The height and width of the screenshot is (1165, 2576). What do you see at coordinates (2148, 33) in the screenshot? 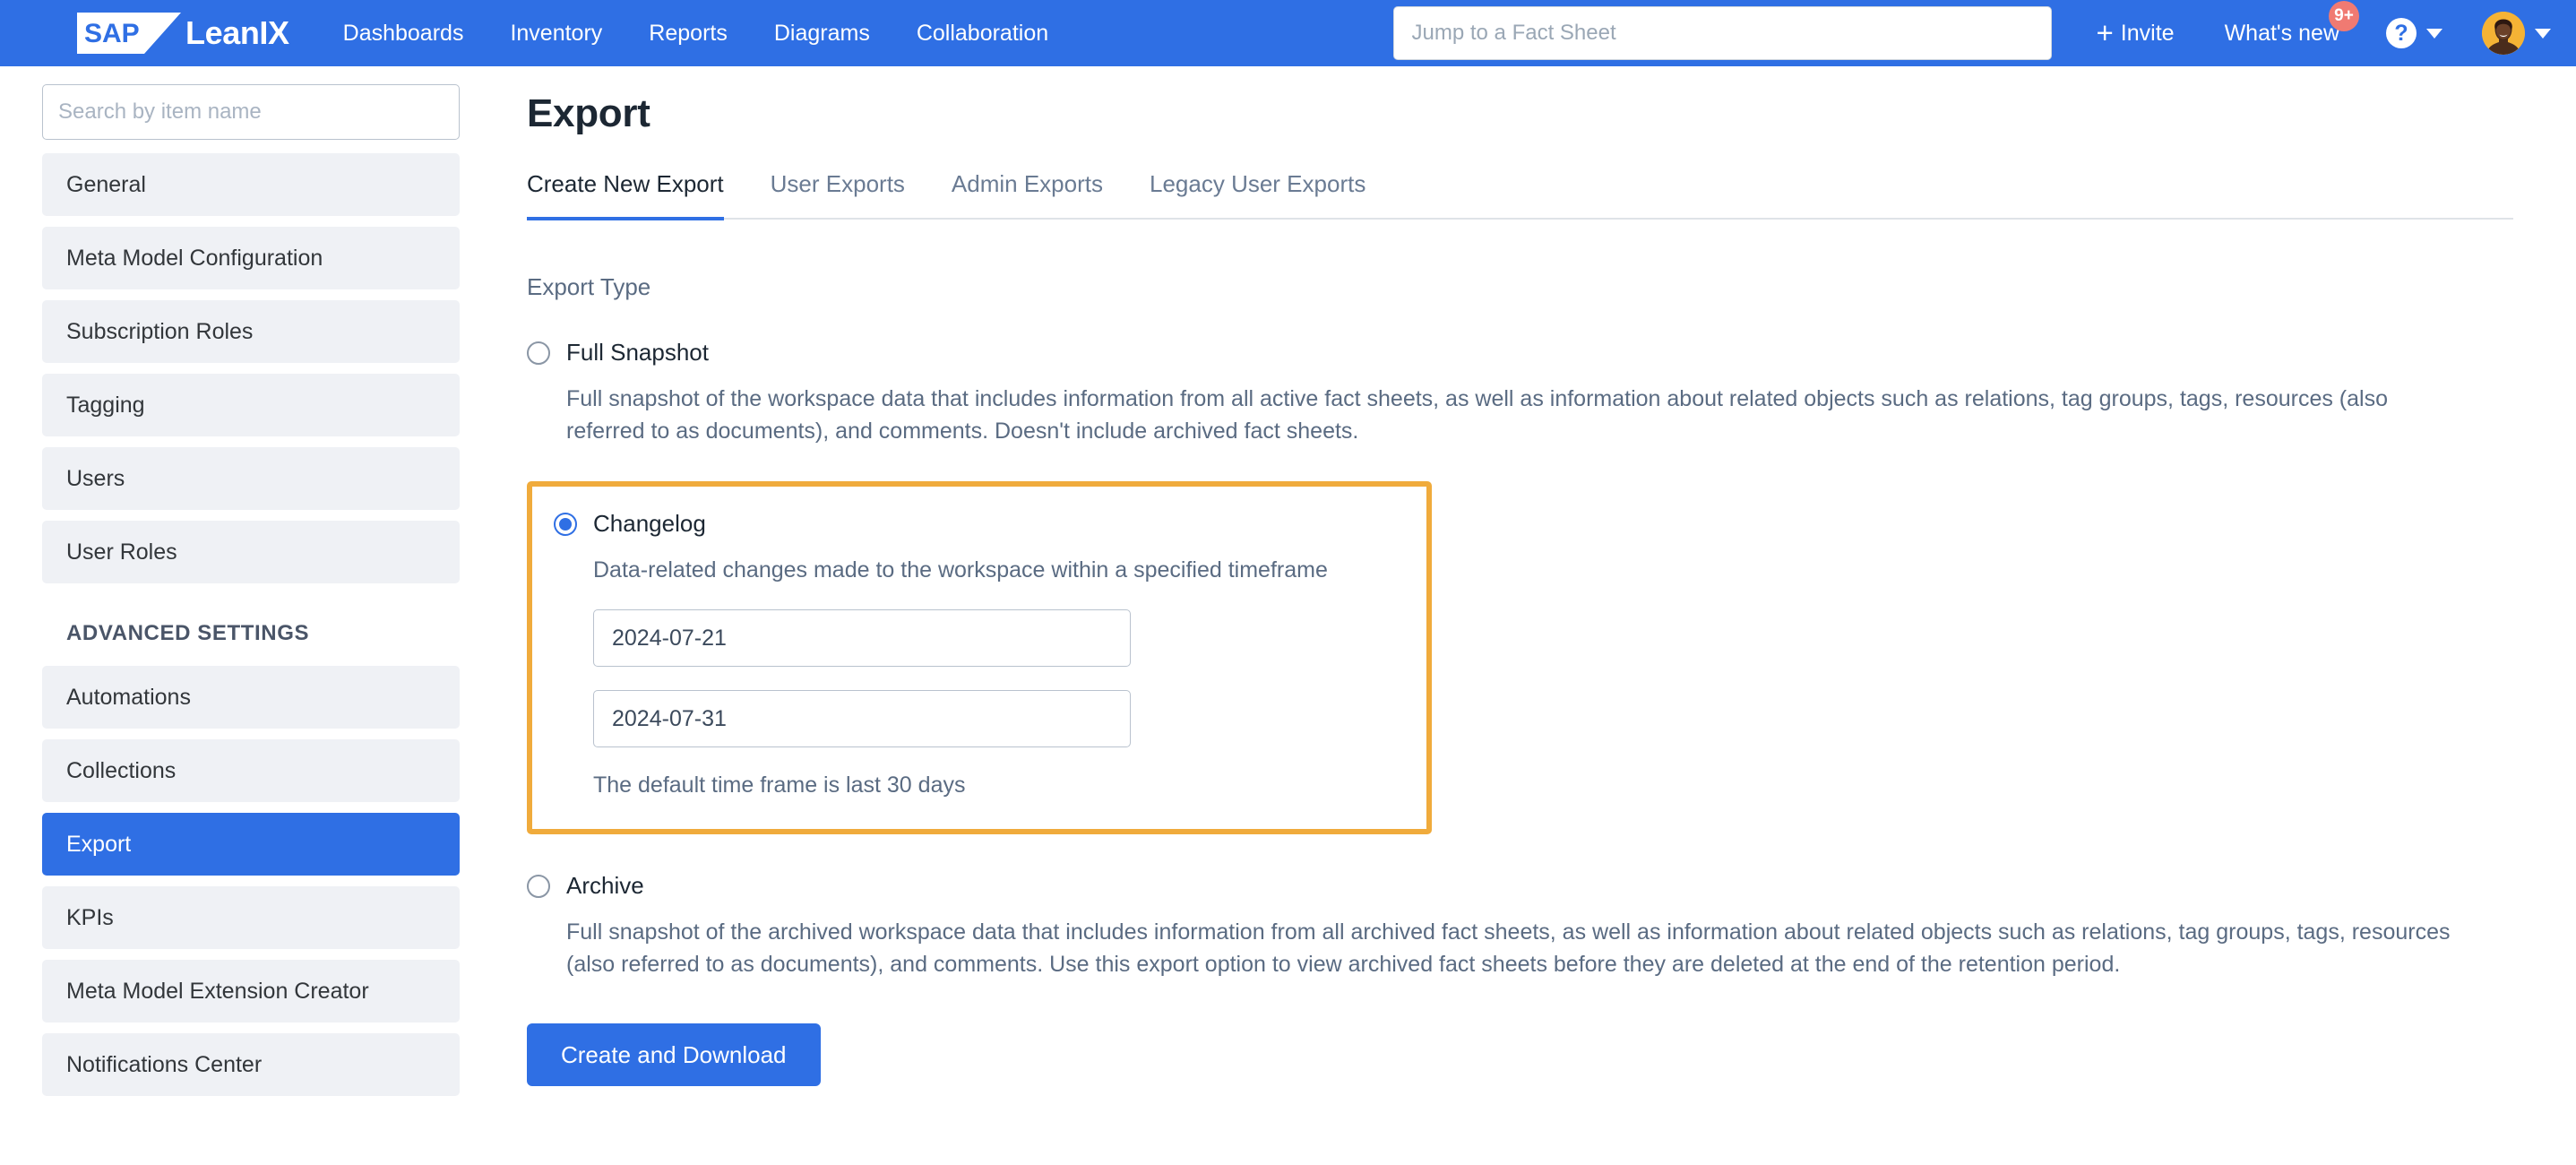
I see `invite-label: Invite` at bounding box center [2148, 33].